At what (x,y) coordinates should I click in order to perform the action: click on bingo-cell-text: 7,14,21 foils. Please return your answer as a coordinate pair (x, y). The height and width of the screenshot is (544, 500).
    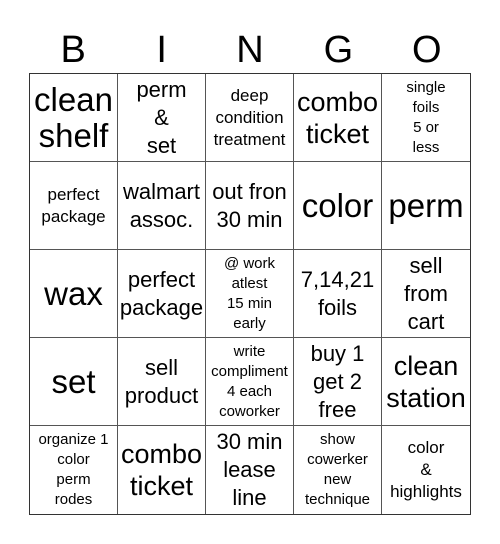
    Looking at the image, I should click on (337, 293).